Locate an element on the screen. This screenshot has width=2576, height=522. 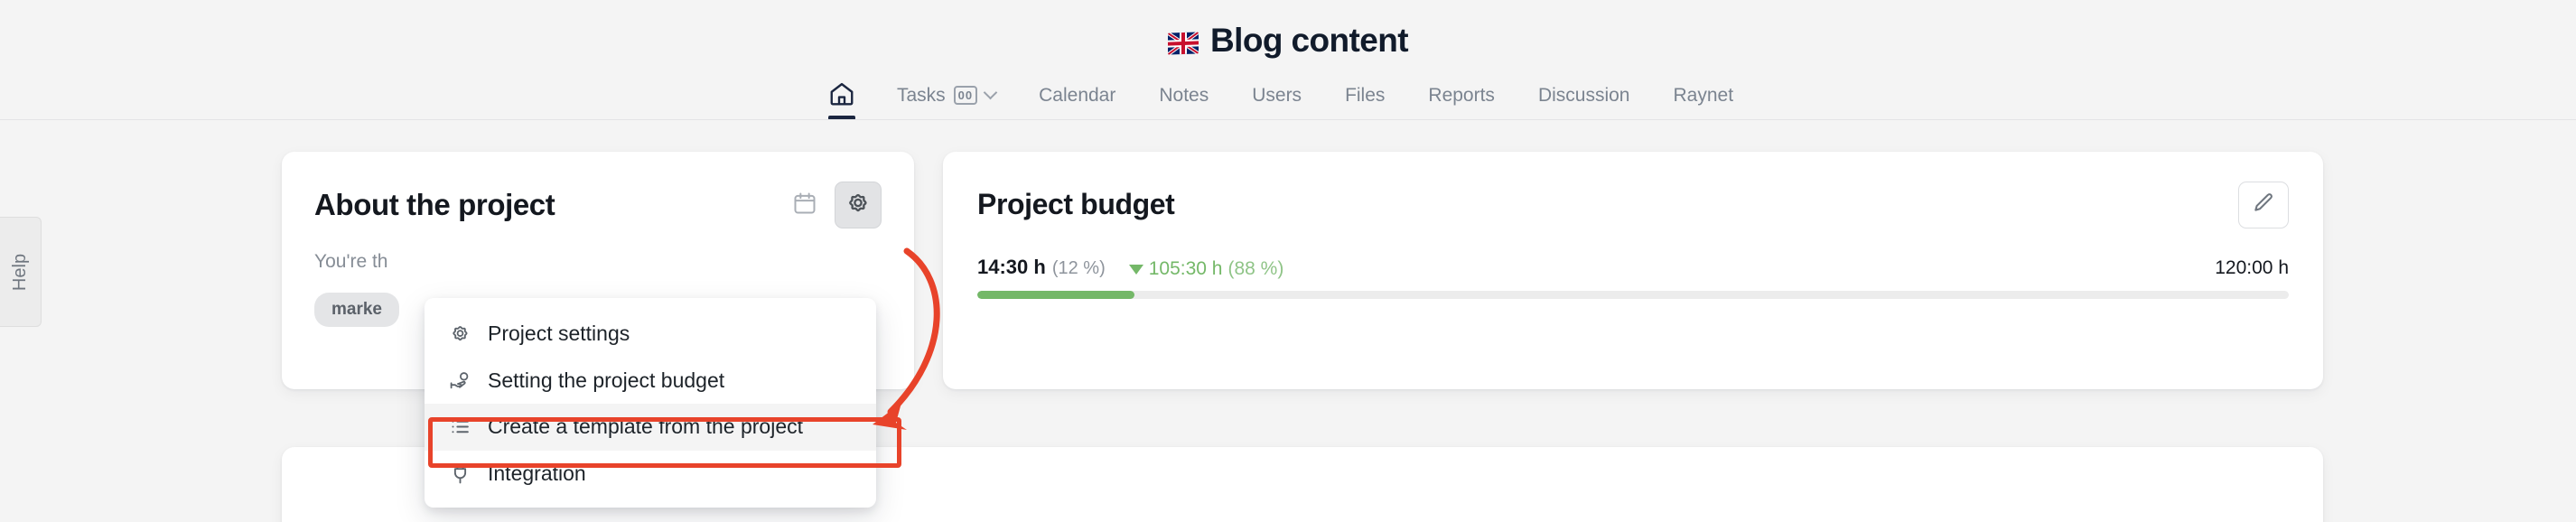
nav-item-users: Users is located at coordinates (1276, 103).